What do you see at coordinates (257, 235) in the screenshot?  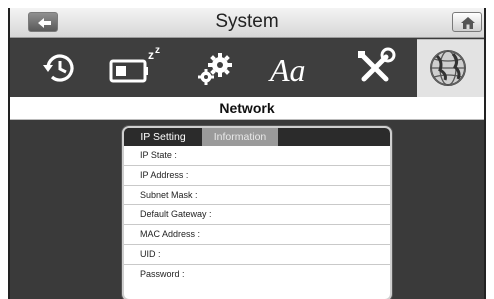 I see `mac-address-row: MAC Address :` at bounding box center [257, 235].